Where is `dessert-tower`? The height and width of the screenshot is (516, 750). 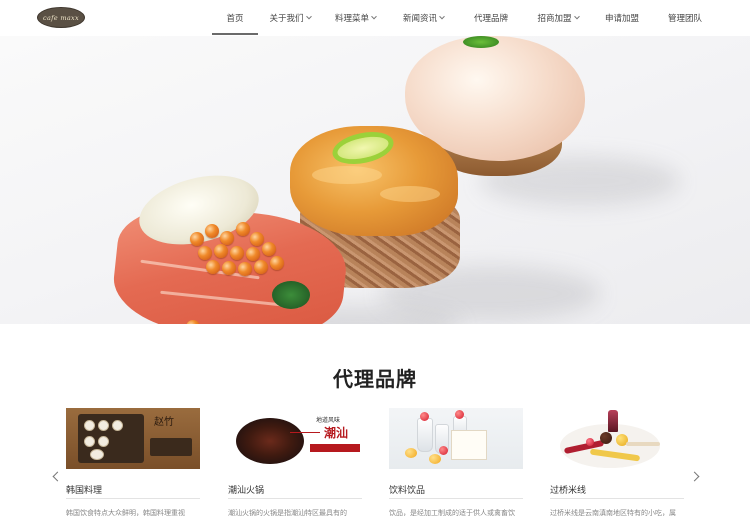
dessert-tower is located at coordinates (613, 421).